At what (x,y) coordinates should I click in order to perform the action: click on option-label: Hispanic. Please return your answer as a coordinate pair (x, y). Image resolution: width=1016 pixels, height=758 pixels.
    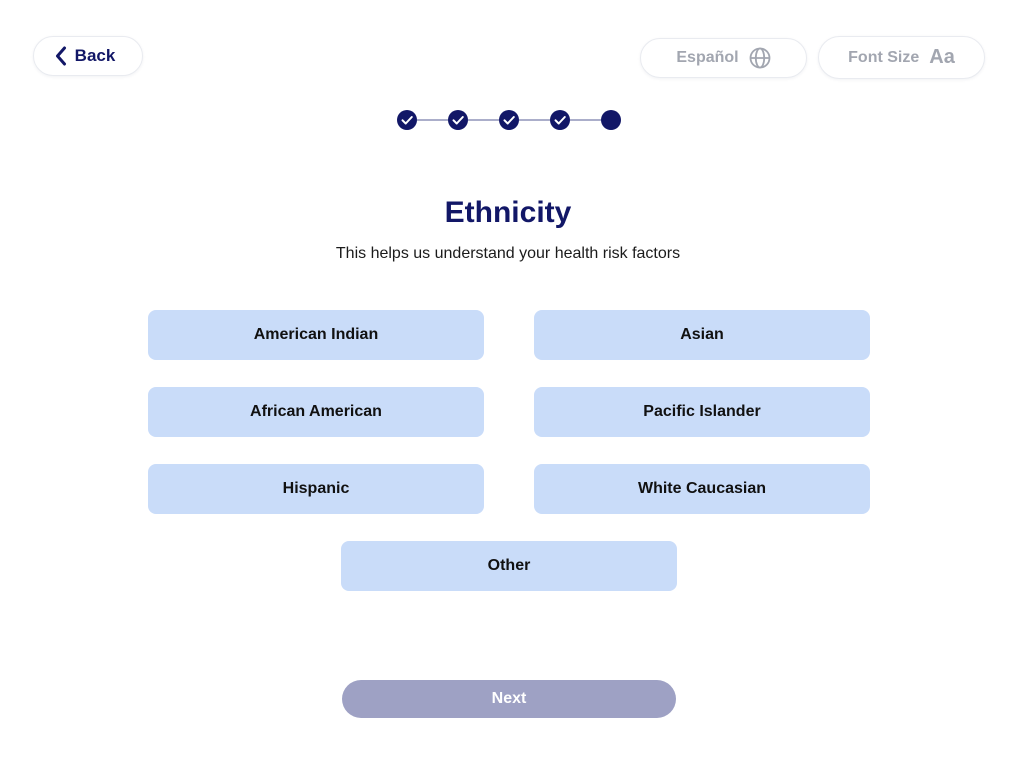
    Looking at the image, I should click on (316, 488).